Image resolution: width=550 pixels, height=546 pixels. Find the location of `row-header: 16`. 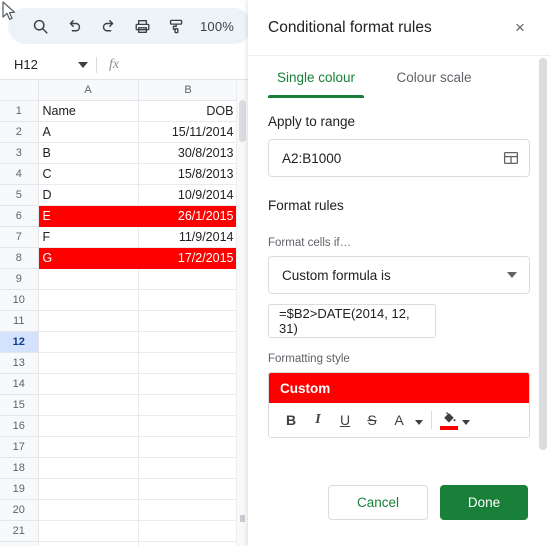

row-header: 16 is located at coordinates (19, 425).